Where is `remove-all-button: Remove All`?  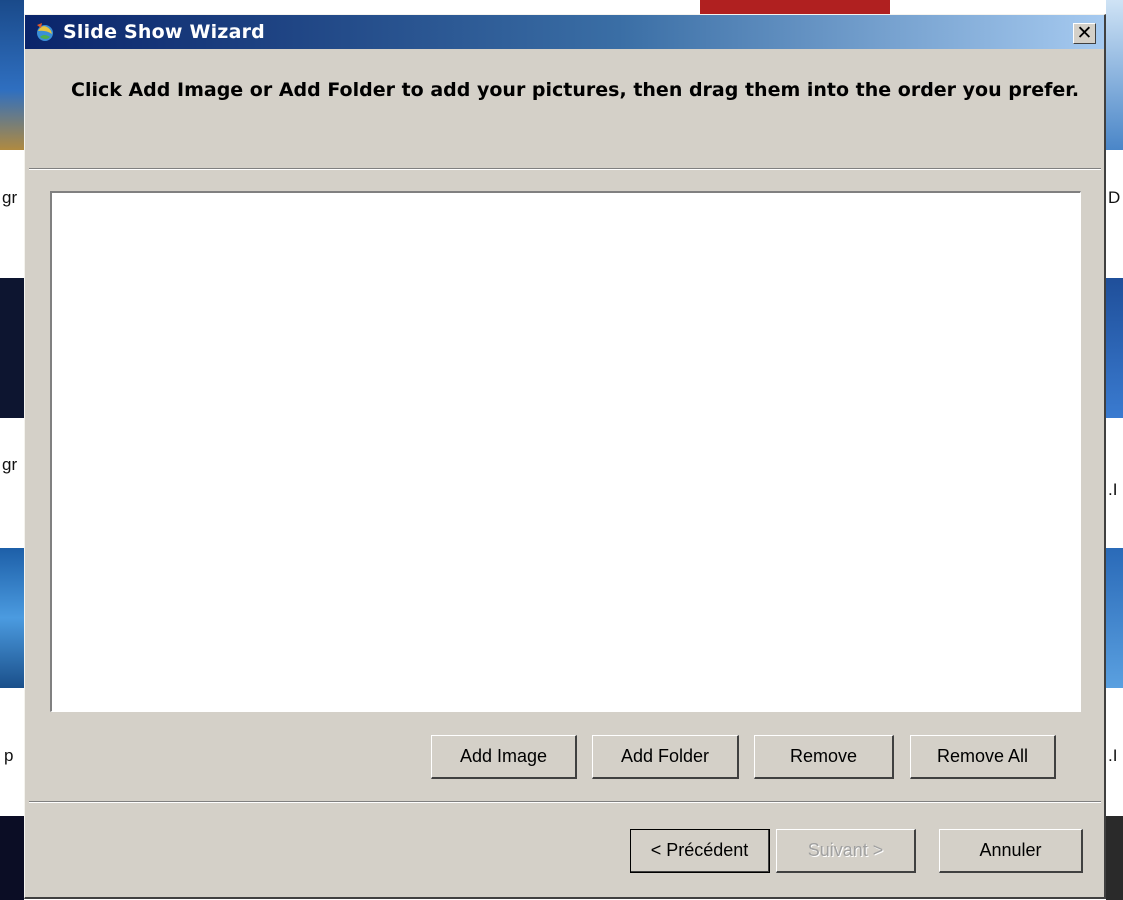 remove-all-button: Remove All is located at coordinates (983, 757).